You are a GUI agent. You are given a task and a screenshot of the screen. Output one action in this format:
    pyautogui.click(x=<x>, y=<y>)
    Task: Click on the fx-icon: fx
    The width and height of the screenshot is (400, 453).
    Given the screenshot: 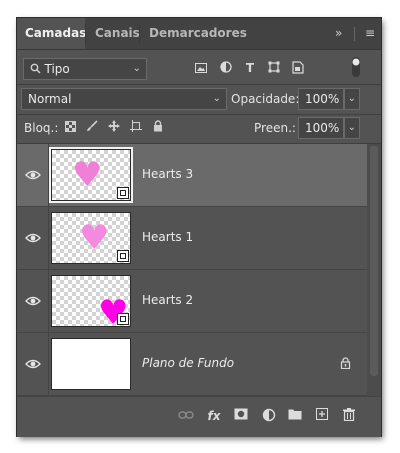 What is the action you would take?
    pyautogui.click(x=214, y=416)
    